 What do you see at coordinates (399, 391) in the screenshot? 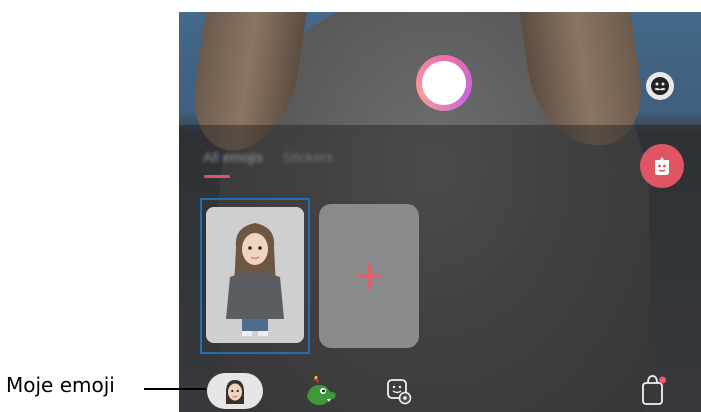
I see `emoji-settings-icon` at bounding box center [399, 391].